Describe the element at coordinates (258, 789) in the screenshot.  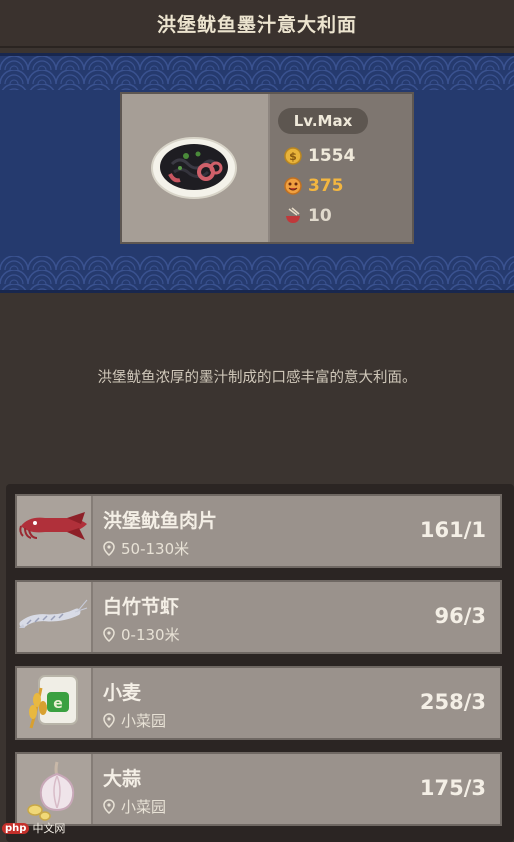
I see `ingredient-row-garlic: 大蒜 小菜园 175/3` at that location.